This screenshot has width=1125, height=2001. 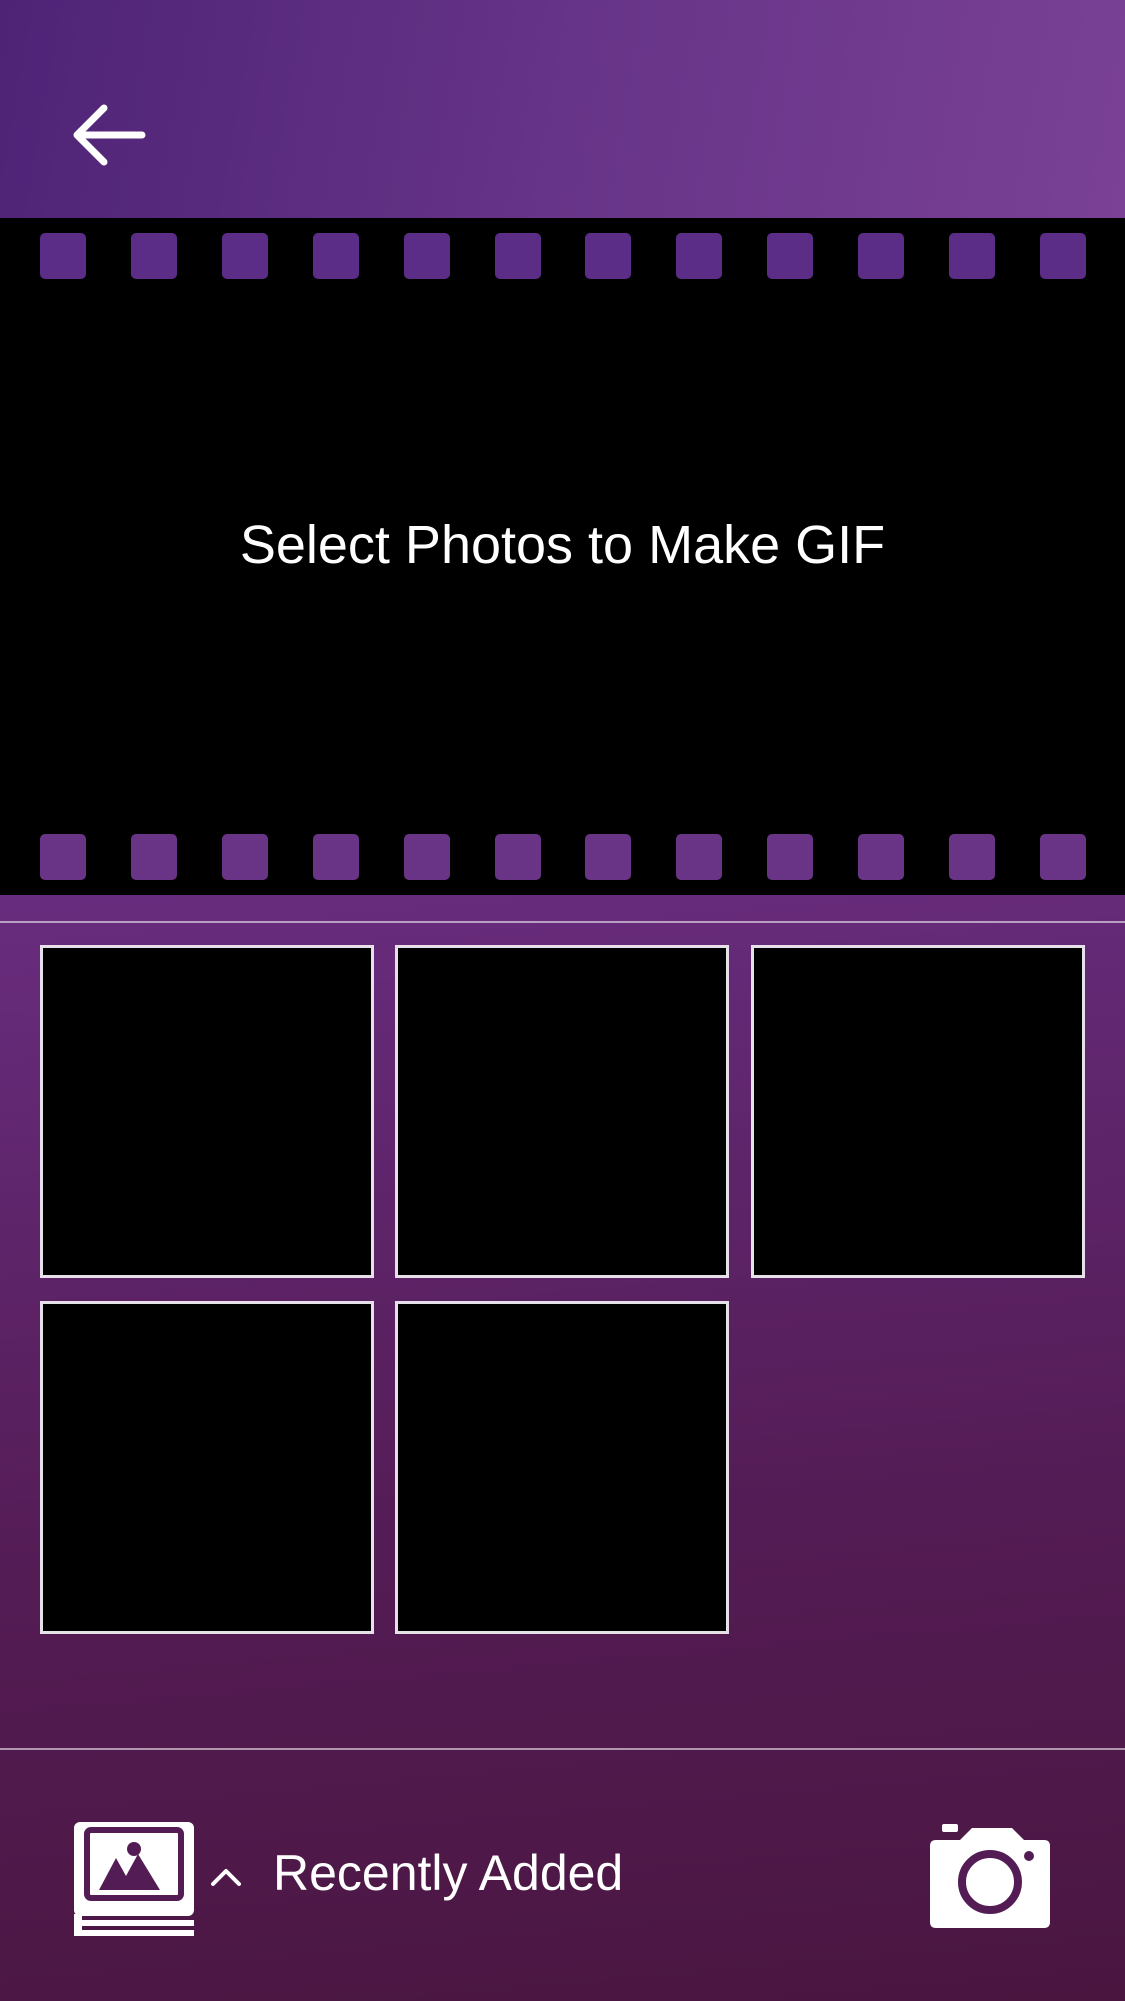 What do you see at coordinates (562, 922) in the screenshot?
I see `section-divider` at bounding box center [562, 922].